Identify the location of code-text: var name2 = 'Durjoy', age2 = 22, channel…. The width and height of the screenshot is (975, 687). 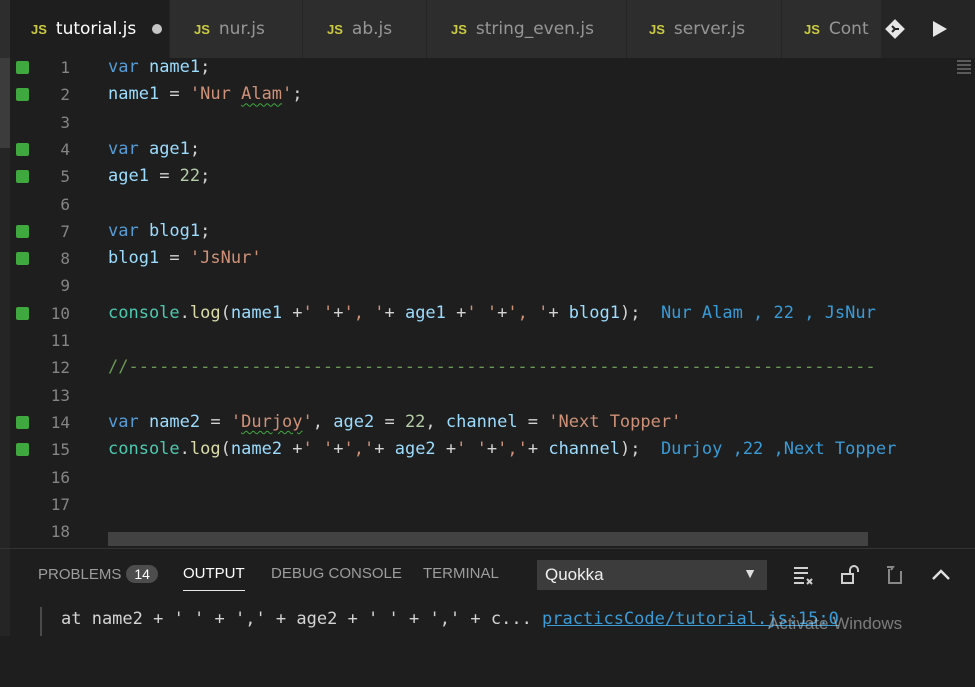
(394, 422).